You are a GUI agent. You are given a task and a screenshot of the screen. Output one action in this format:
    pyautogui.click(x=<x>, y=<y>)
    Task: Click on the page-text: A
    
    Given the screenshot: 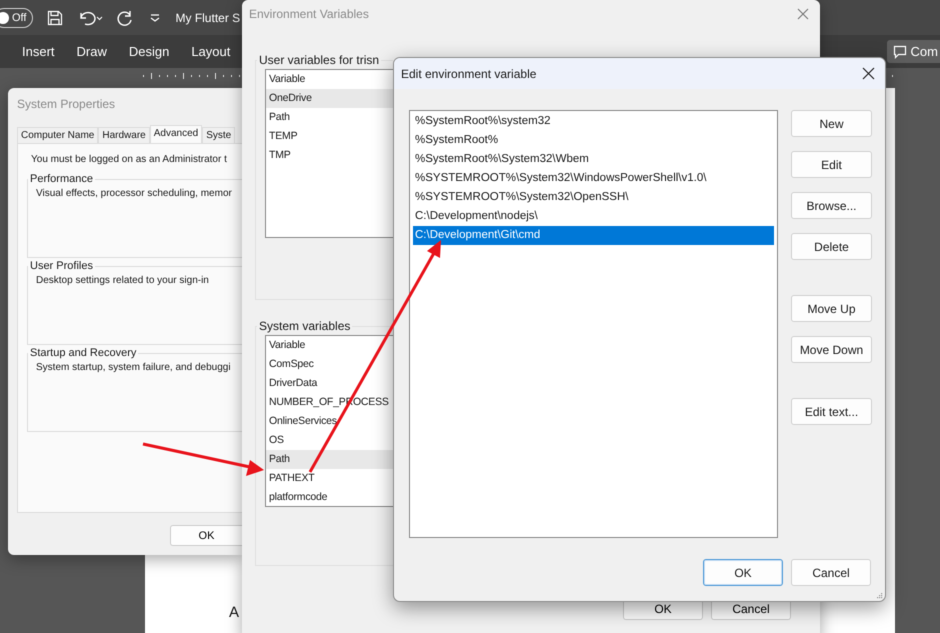 What is the action you would take?
    pyautogui.click(x=234, y=612)
    